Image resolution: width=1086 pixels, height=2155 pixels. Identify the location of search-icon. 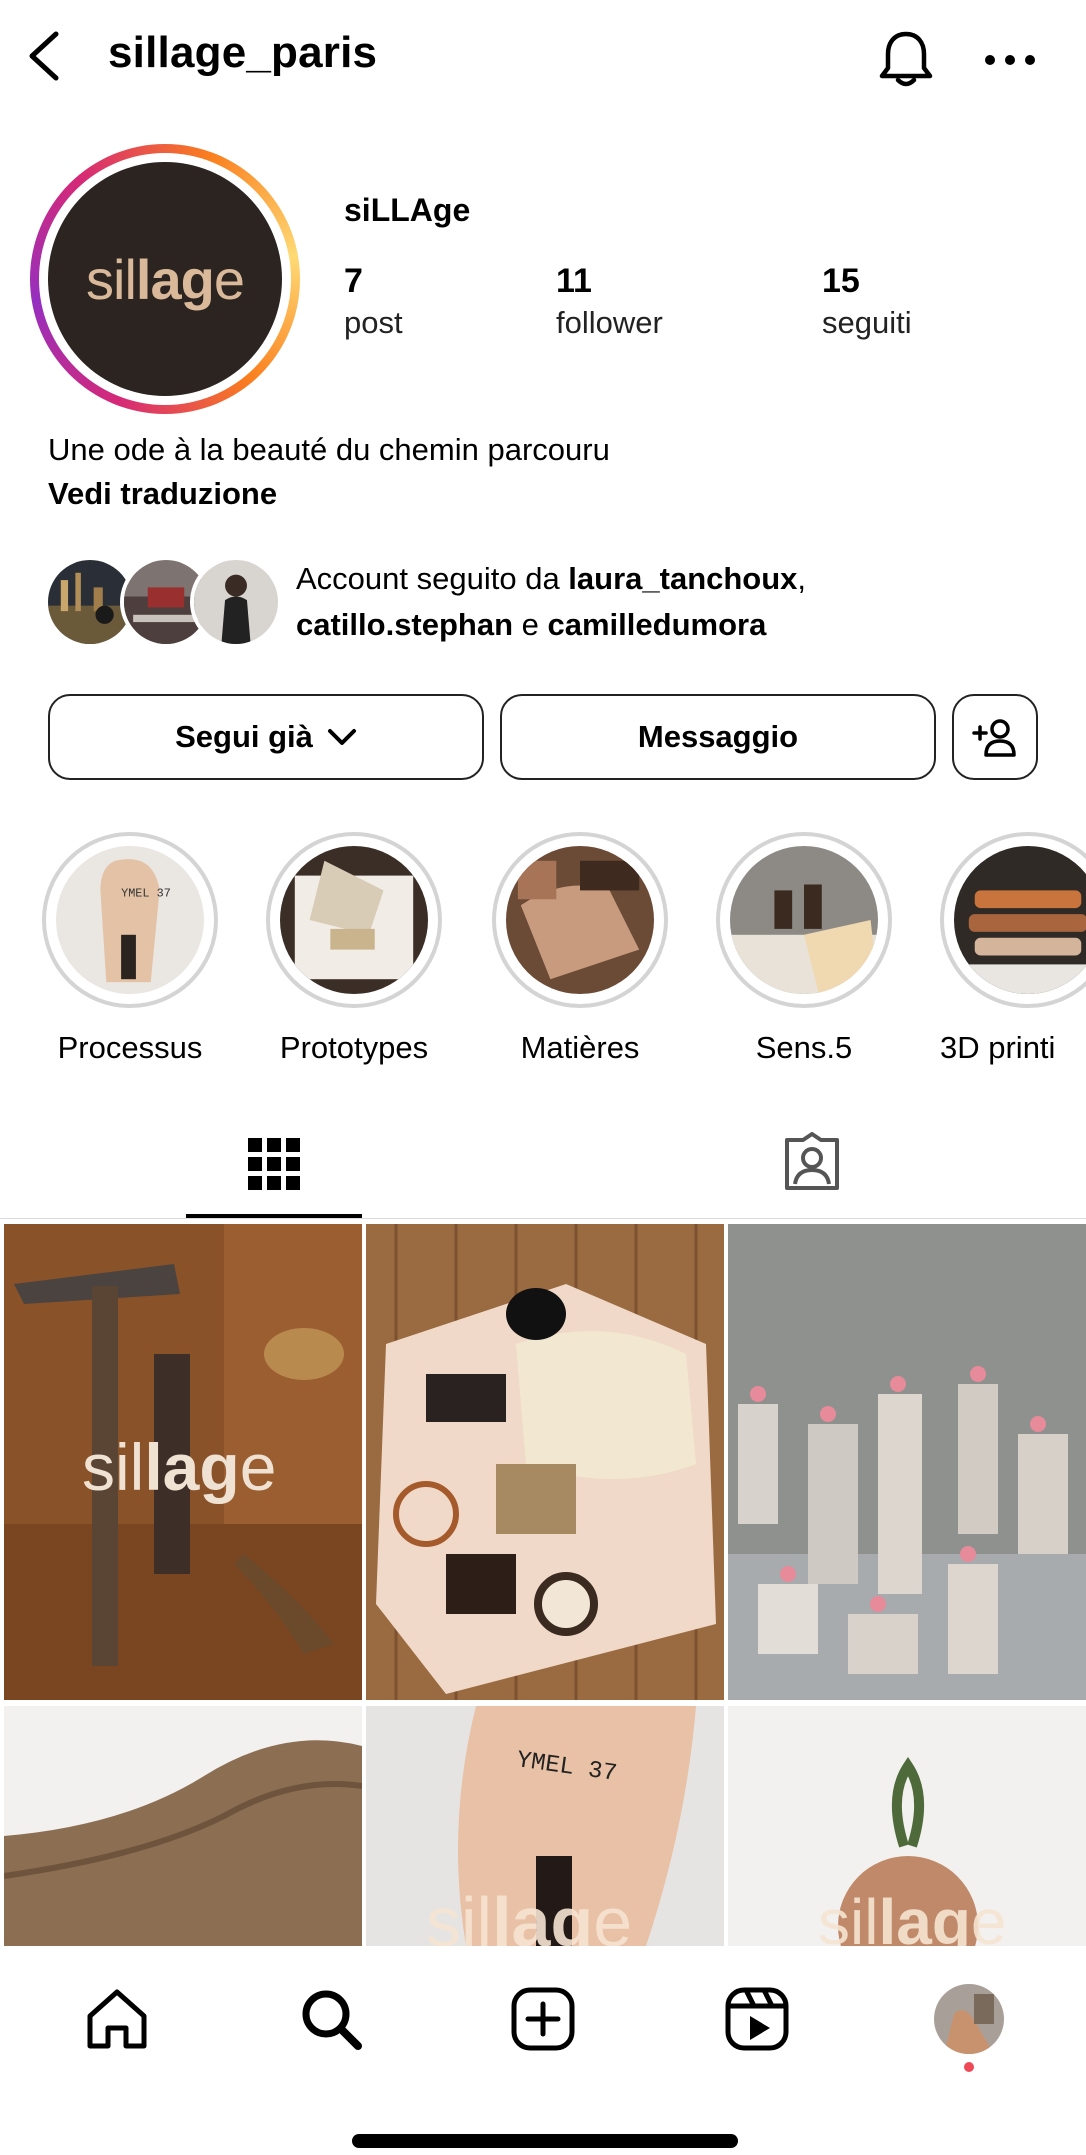
(331, 2019).